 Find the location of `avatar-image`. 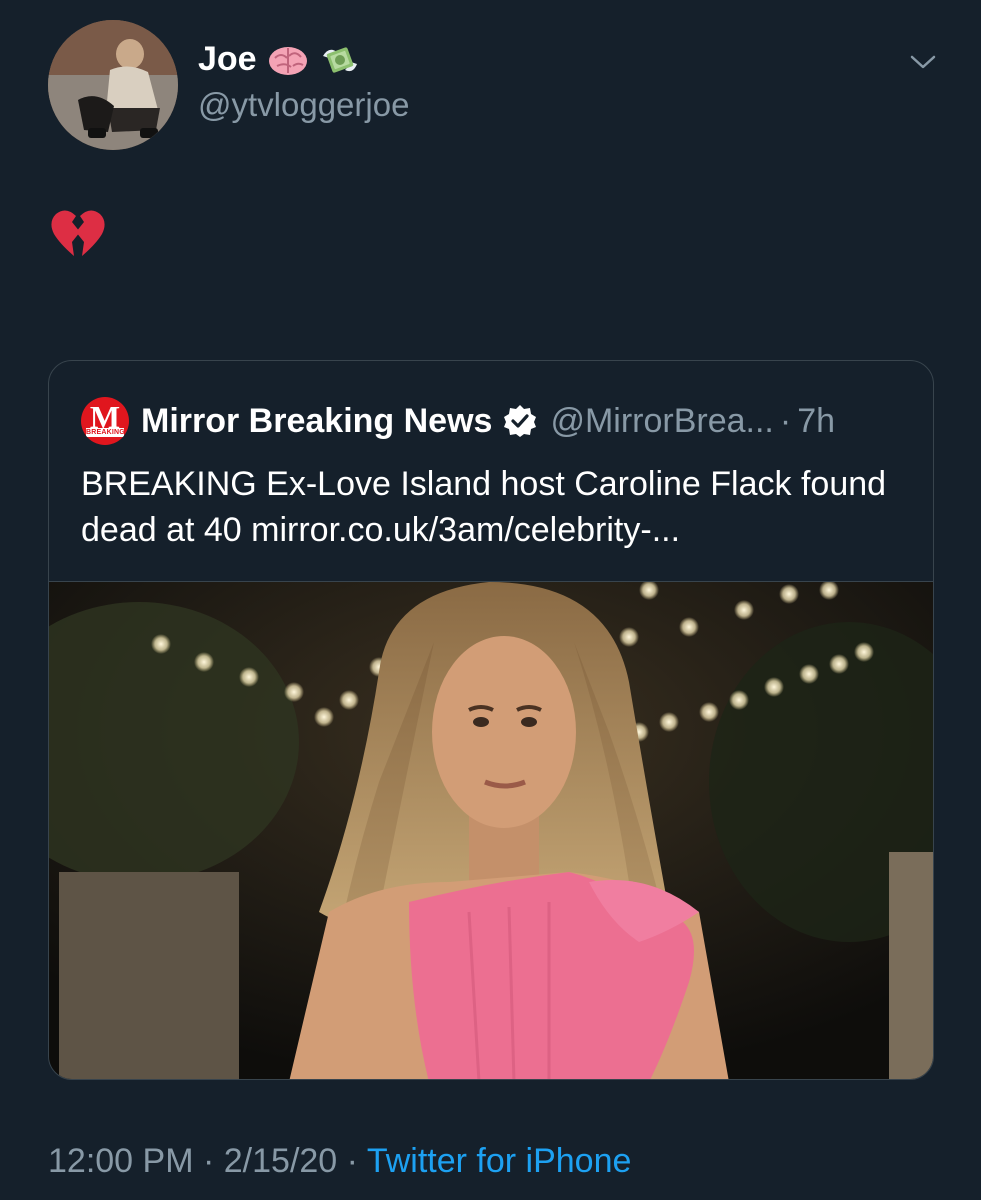

avatar-image is located at coordinates (113, 85).